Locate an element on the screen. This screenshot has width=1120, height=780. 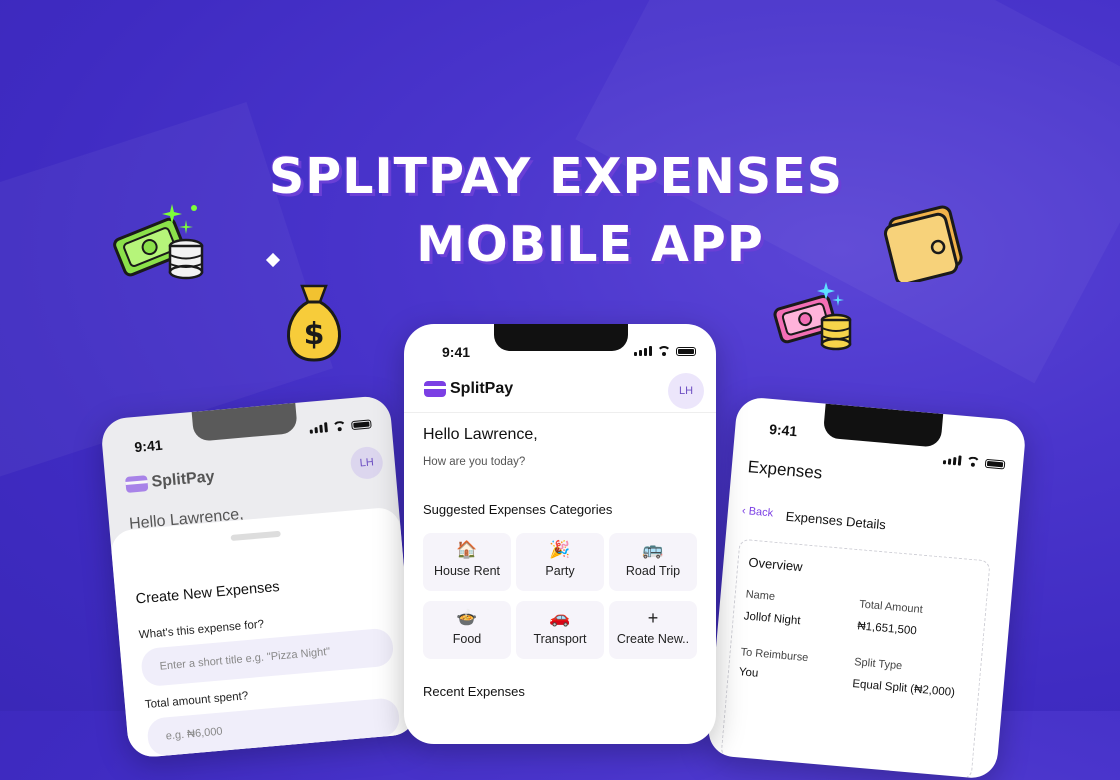
overview-title: Overview is located at coordinates (775, 564).